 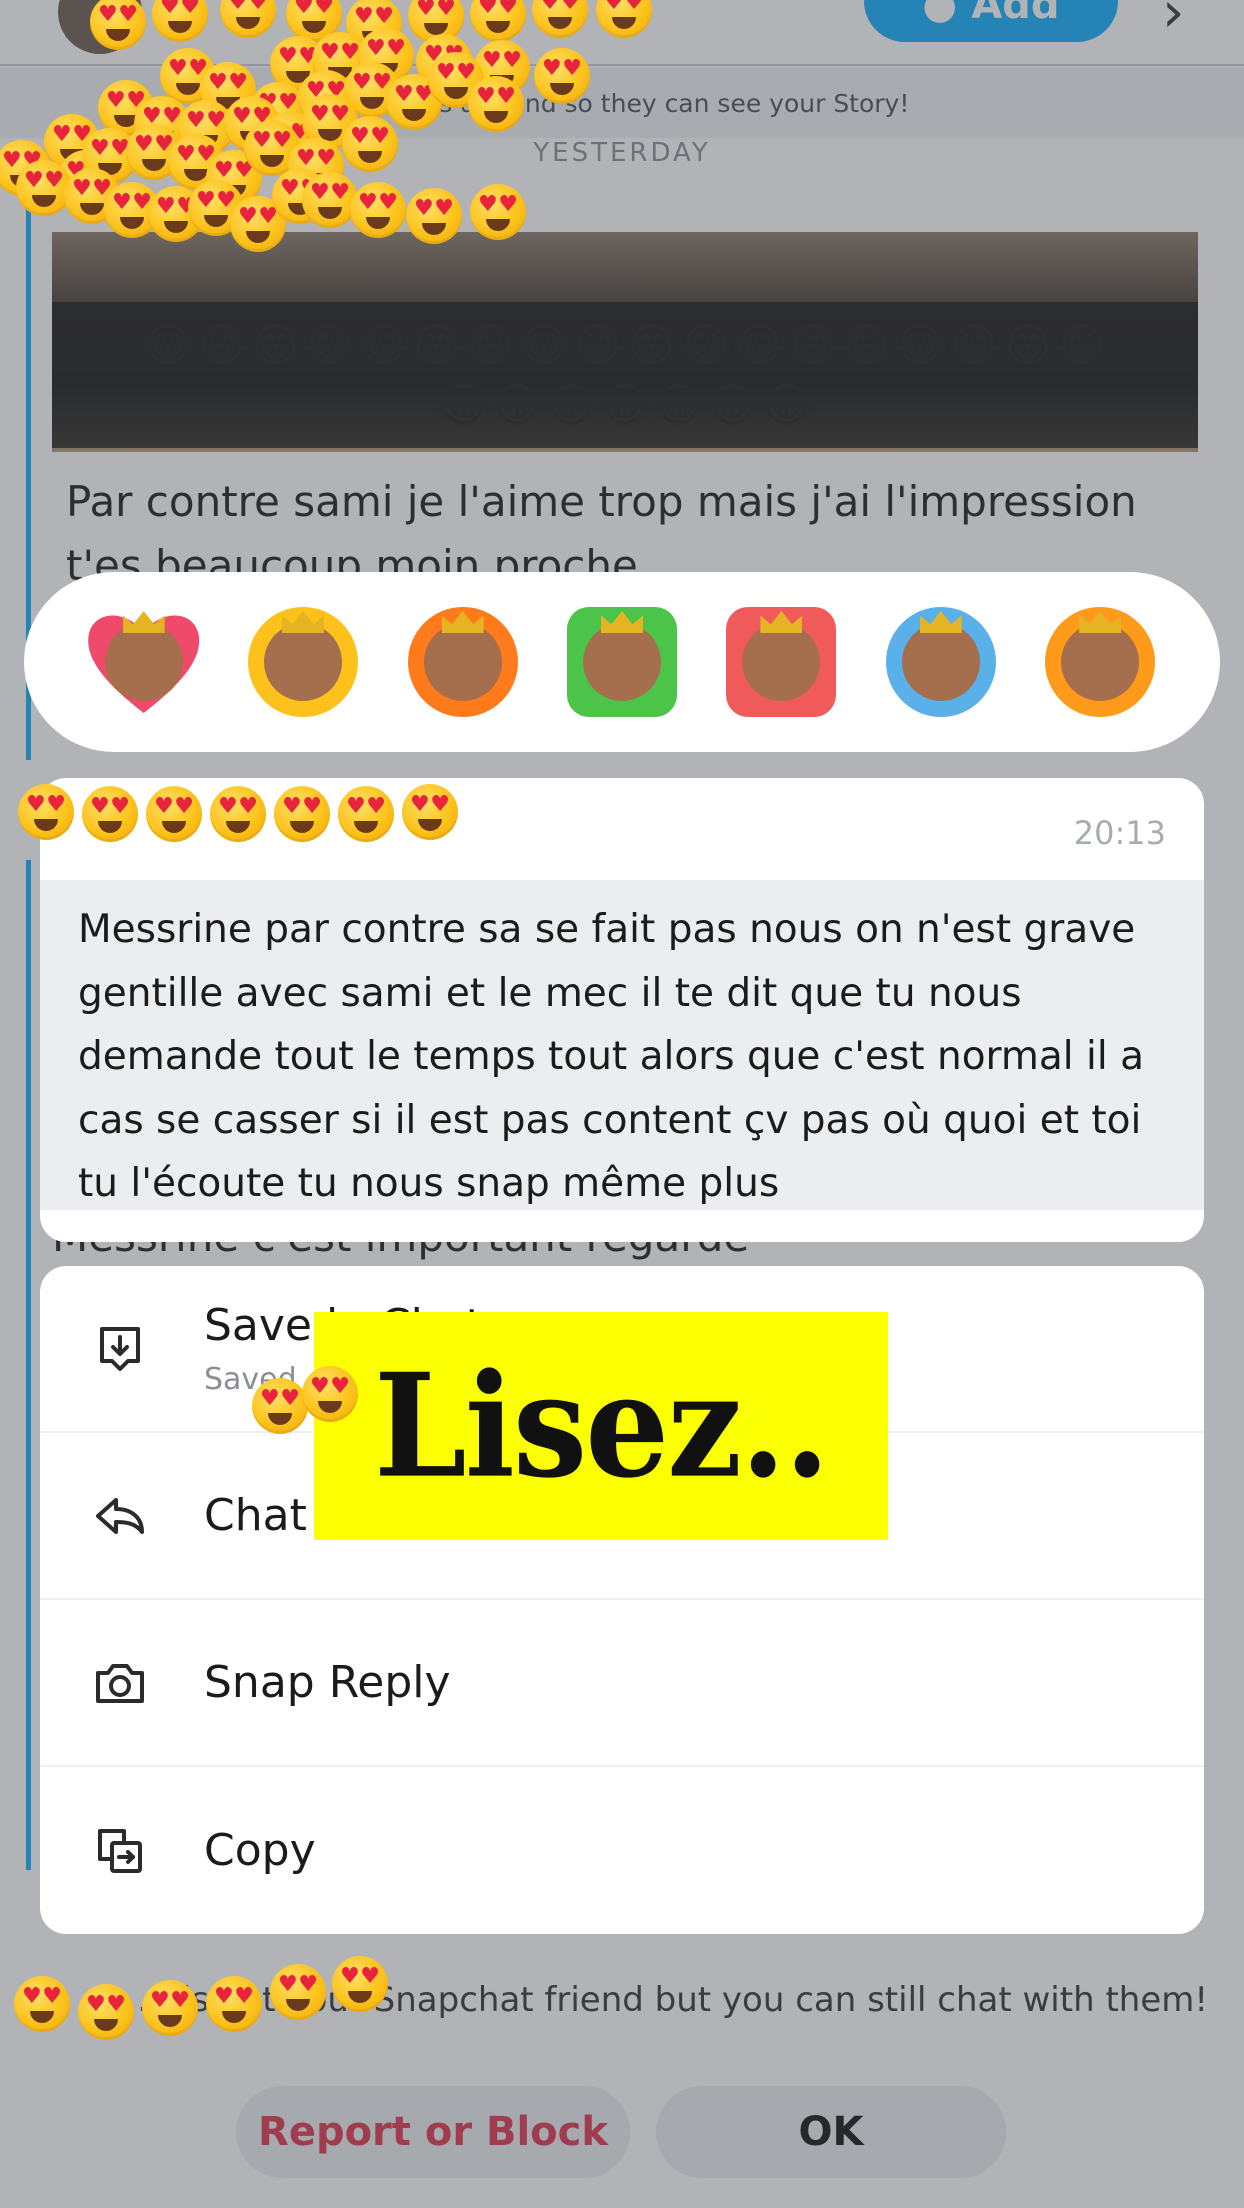 I want to click on mind-blown-reaction, so click(x=1100, y=662).